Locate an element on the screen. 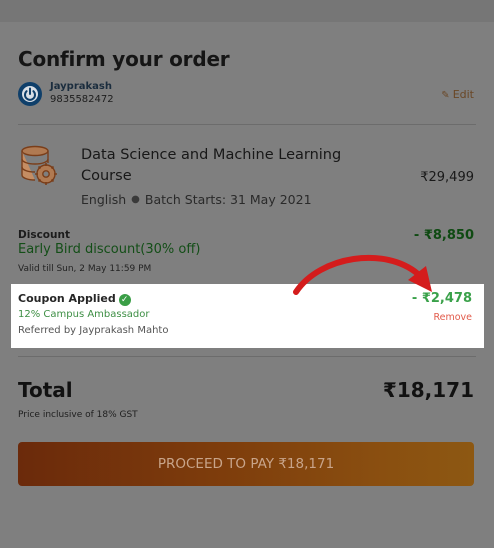 Image resolution: width=494 pixels, height=548 pixels. pencil-icon: ✎ is located at coordinates (445, 95).